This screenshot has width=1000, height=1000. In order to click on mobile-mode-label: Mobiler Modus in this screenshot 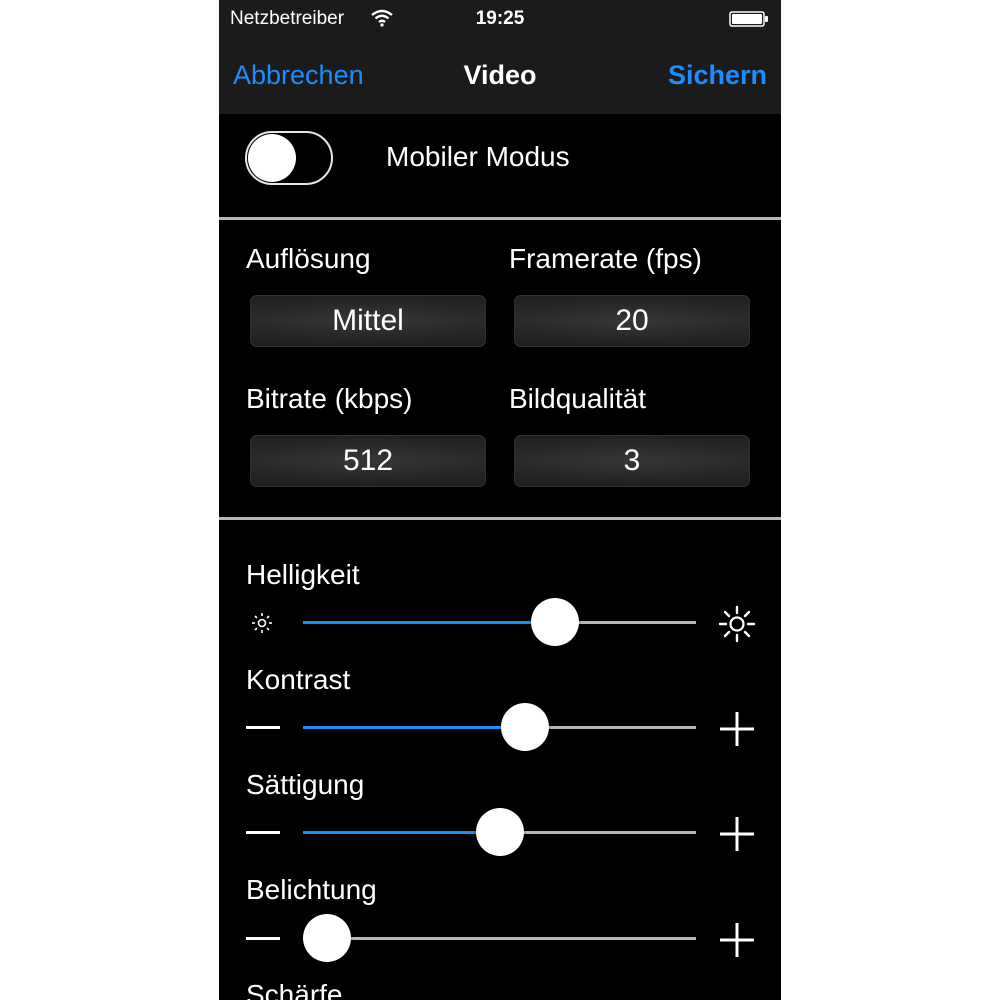, I will do `click(478, 156)`.